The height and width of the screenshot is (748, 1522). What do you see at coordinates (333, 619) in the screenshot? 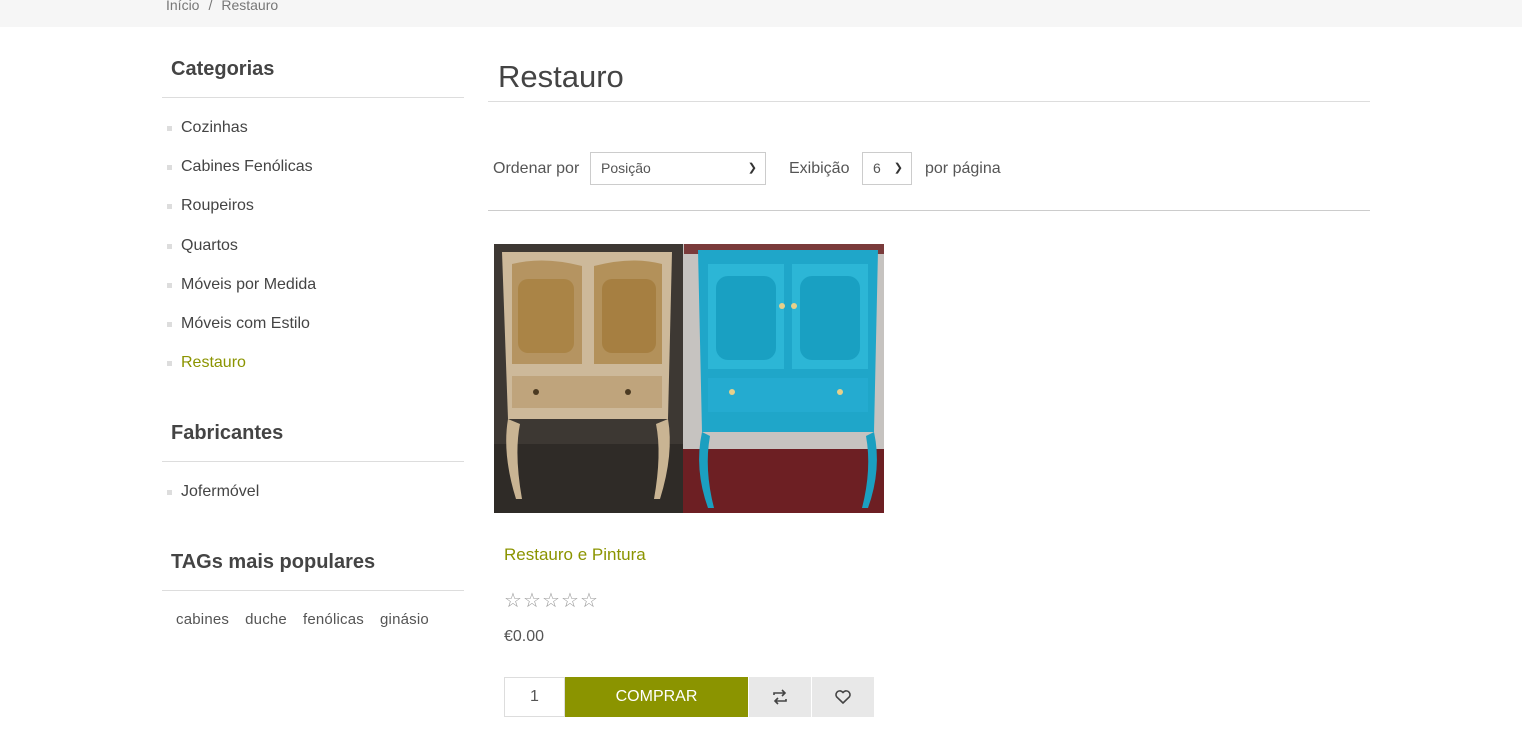
I see `tag-fenolicas: fenólicas` at bounding box center [333, 619].